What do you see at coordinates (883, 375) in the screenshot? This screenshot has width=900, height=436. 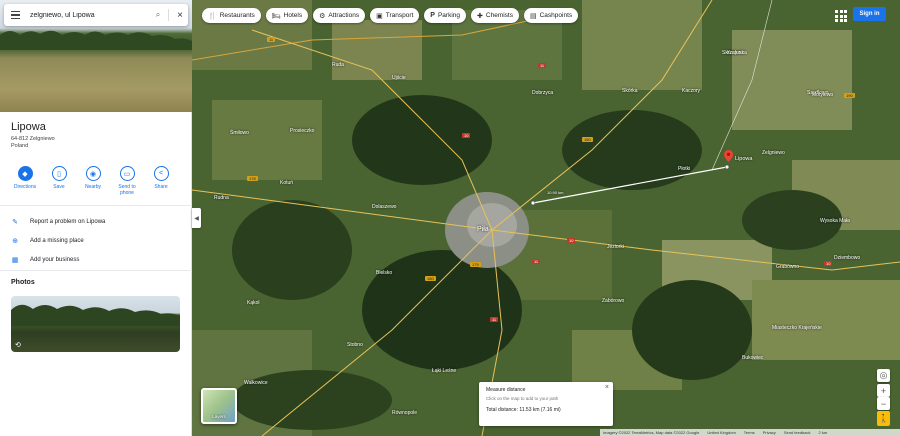 I see `my-location-icon: ◎` at bounding box center [883, 375].